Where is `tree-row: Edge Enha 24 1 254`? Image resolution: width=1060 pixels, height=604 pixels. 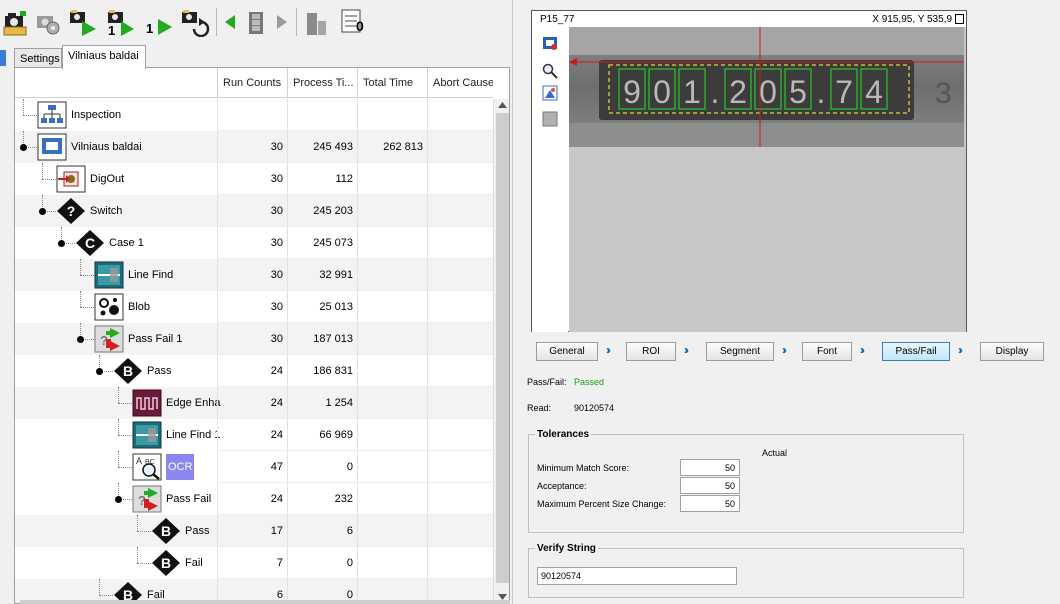 tree-row: Edge Enha 24 1 254 is located at coordinates (254, 403).